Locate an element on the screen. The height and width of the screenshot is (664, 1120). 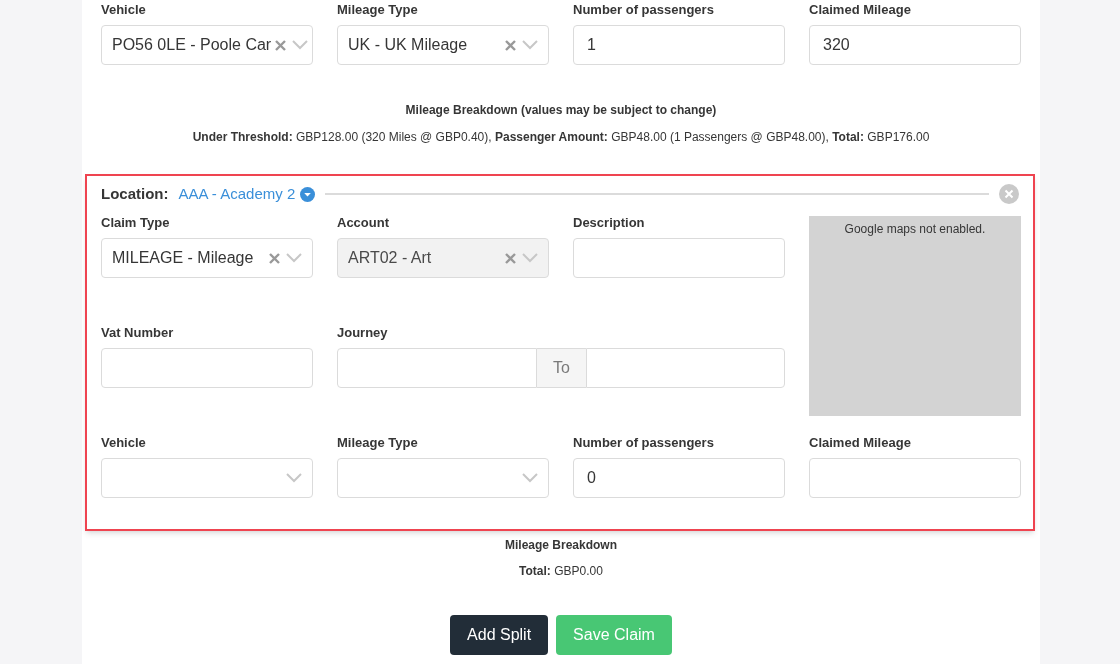
location-label: Location: is located at coordinates (135, 193).